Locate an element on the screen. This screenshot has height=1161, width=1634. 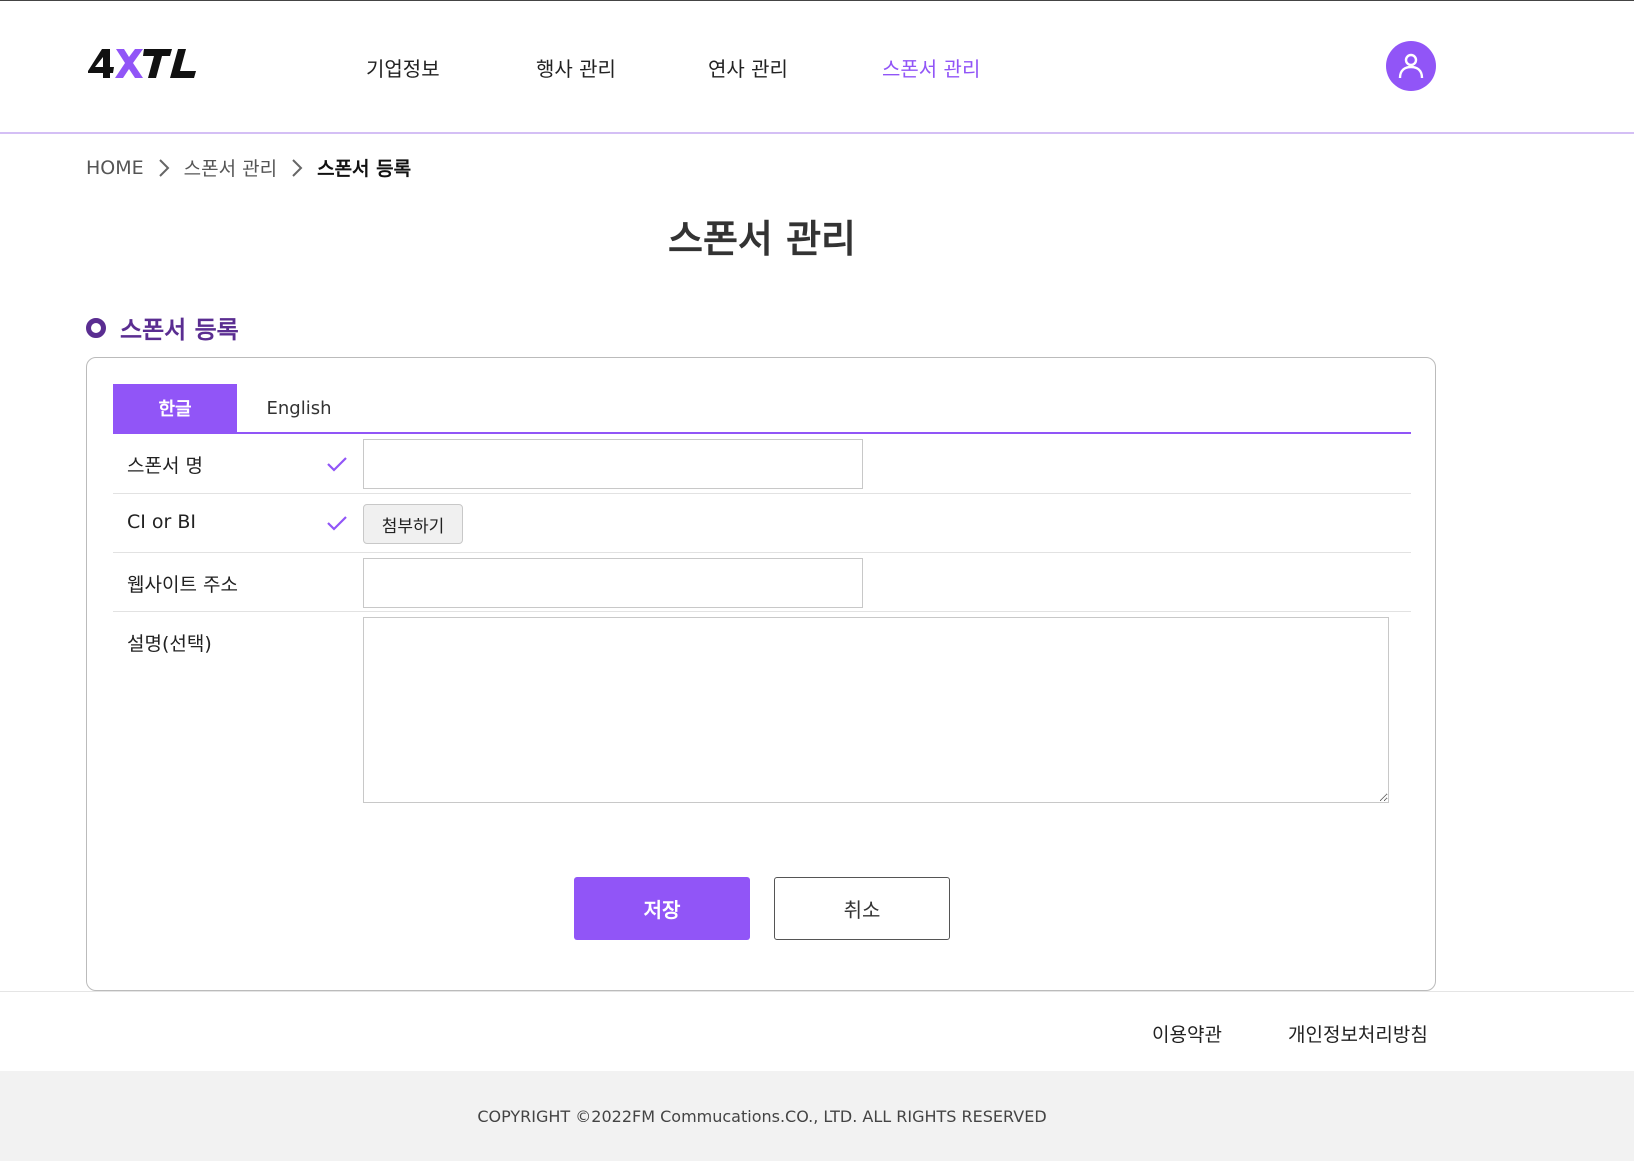
description-textarea is located at coordinates (876, 710).